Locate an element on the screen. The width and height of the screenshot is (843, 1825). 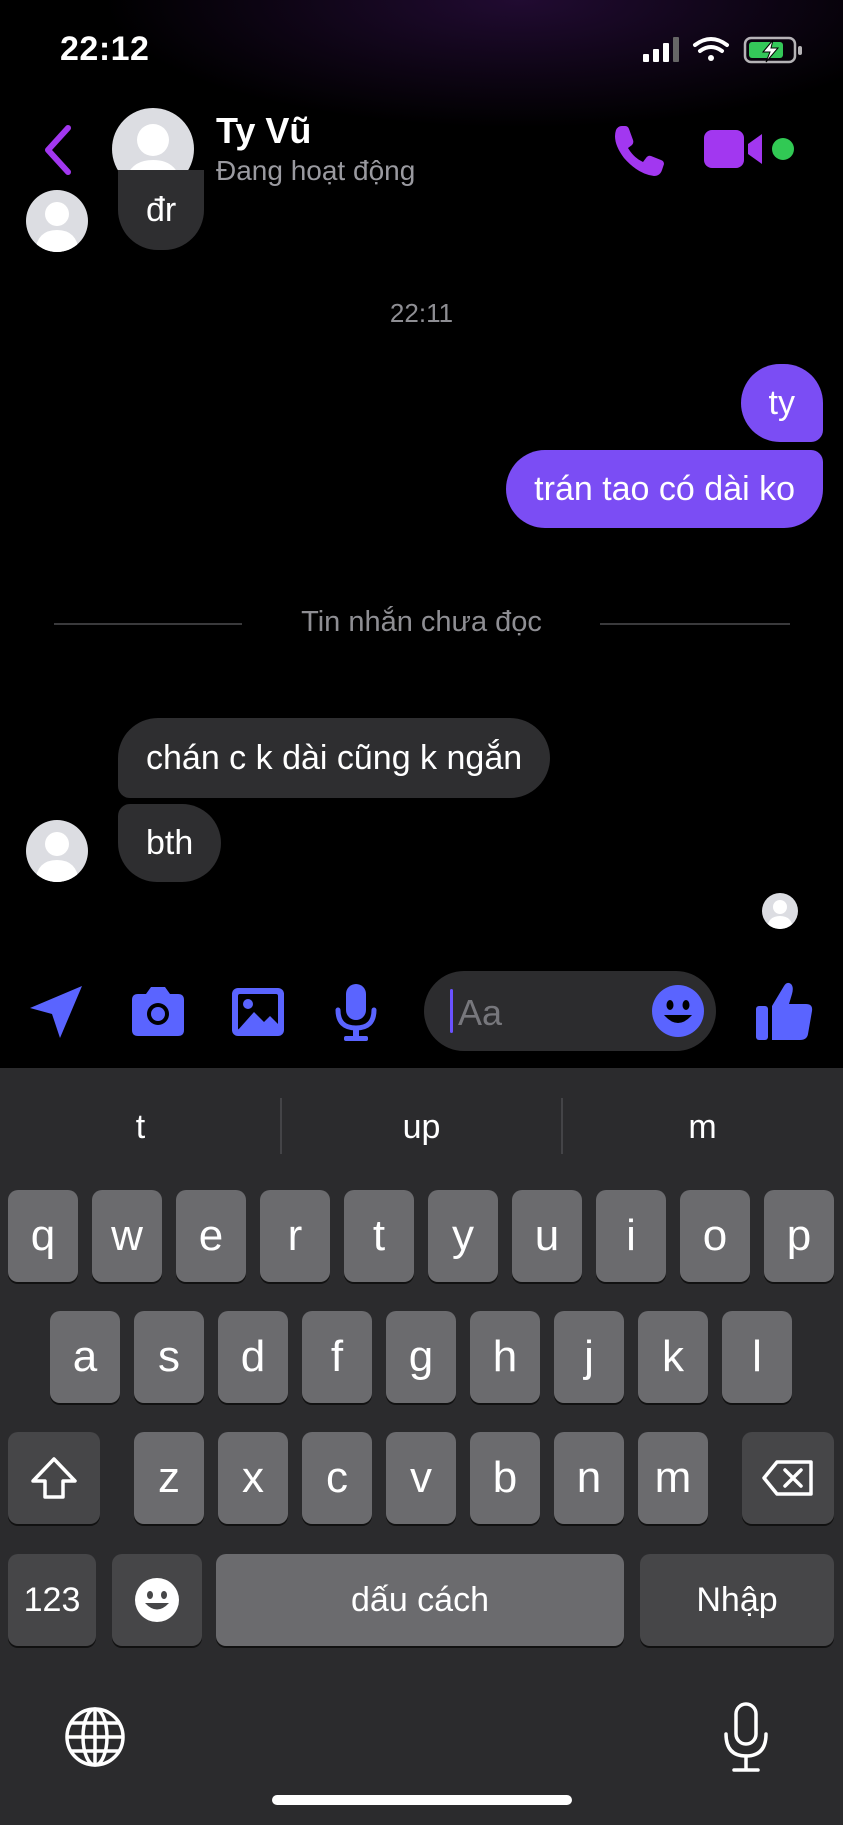
camera-icon is located at coordinates (158, 1011).